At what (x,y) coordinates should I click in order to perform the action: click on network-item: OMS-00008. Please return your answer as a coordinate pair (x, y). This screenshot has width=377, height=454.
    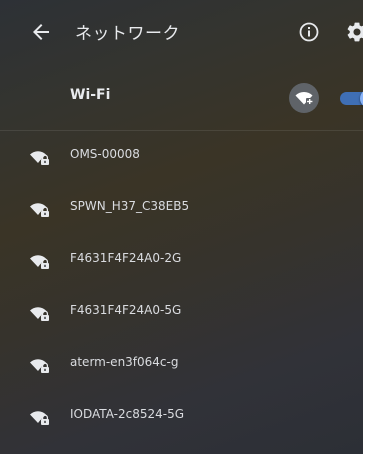
    Looking at the image, I should click on (181, 156).